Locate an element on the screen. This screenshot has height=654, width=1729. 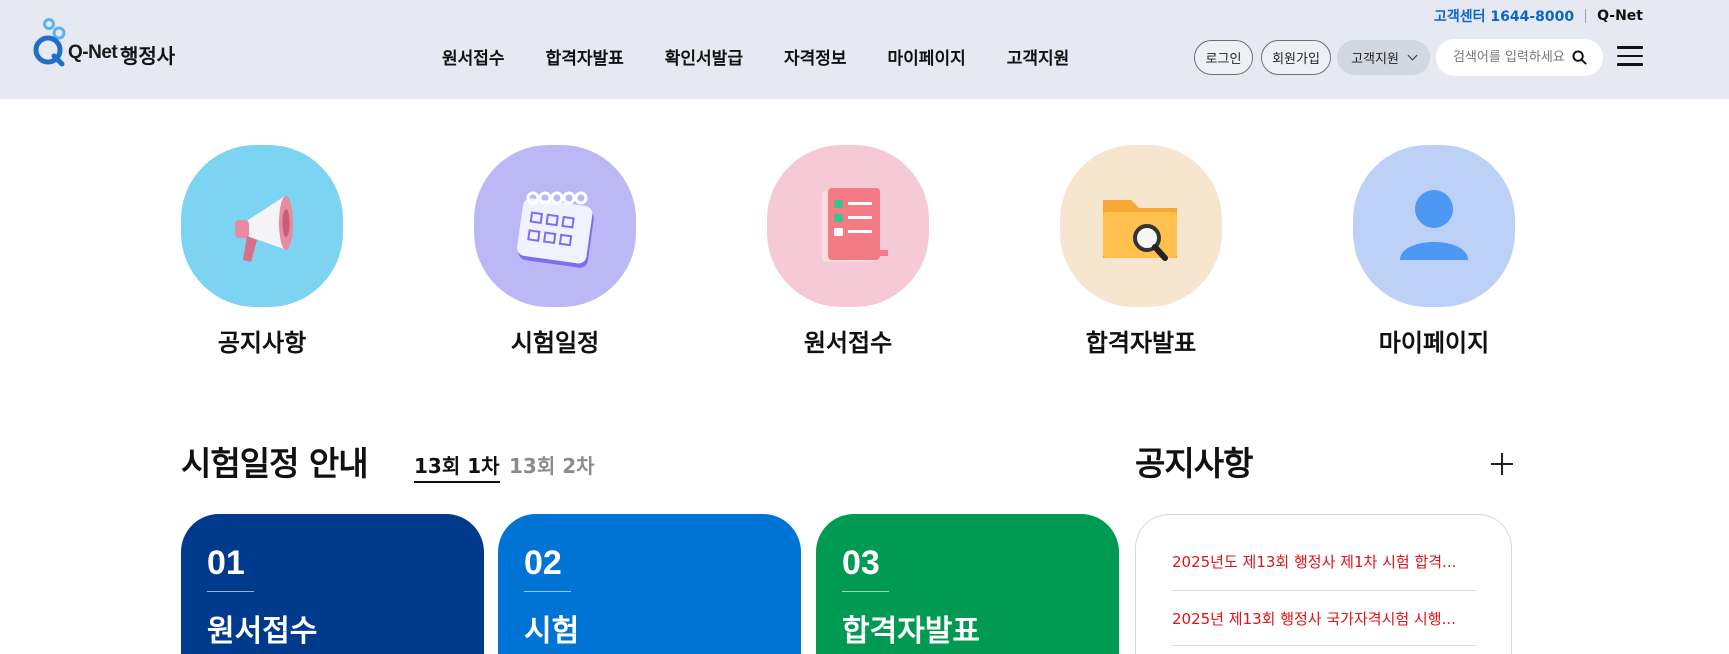
folder-search-icon is located at coordinates (1141, 226).